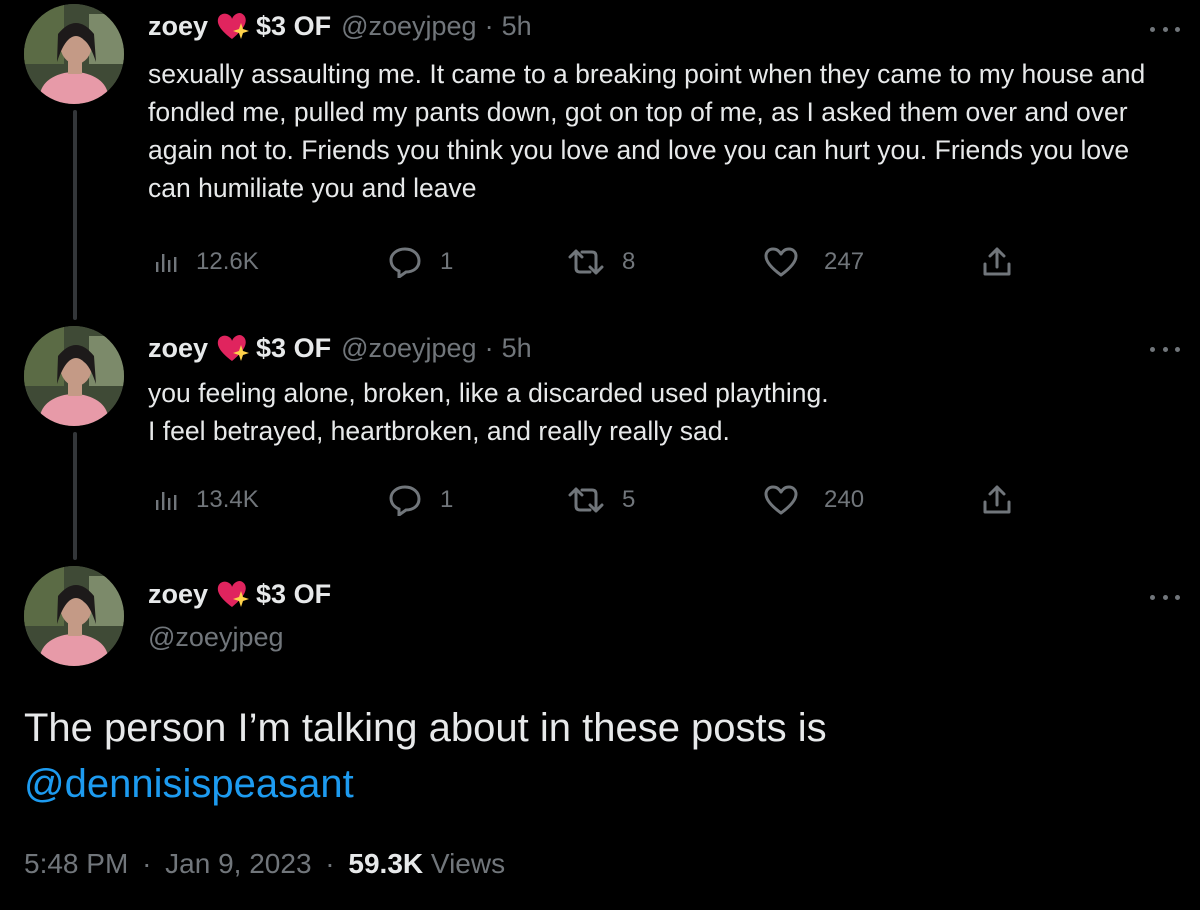  Describe the element at coordinates (814, 262) in the screenshot. I see `like-button: 247` at that location.